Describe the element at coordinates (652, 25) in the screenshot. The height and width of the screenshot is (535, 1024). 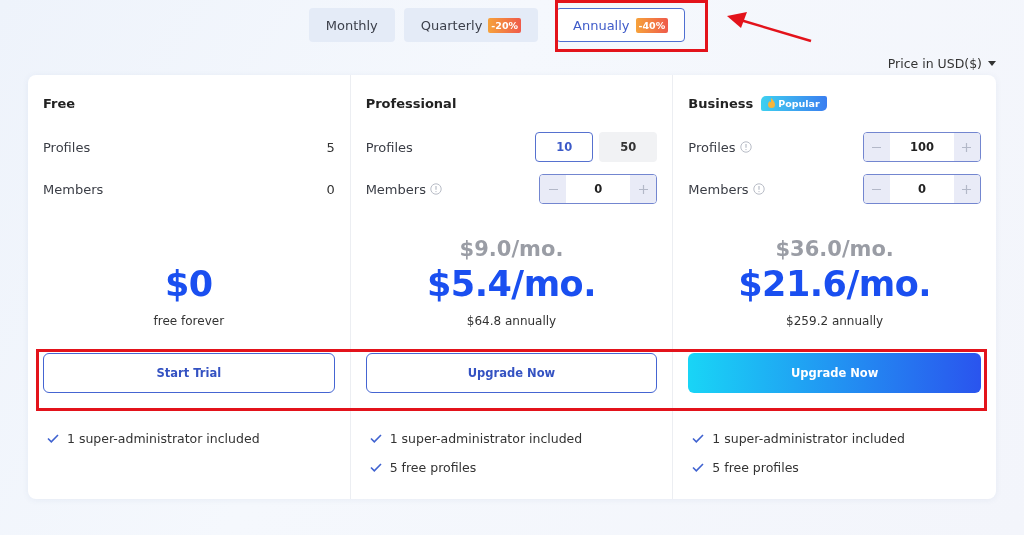
I see `discount-badge: -40%` at that location.